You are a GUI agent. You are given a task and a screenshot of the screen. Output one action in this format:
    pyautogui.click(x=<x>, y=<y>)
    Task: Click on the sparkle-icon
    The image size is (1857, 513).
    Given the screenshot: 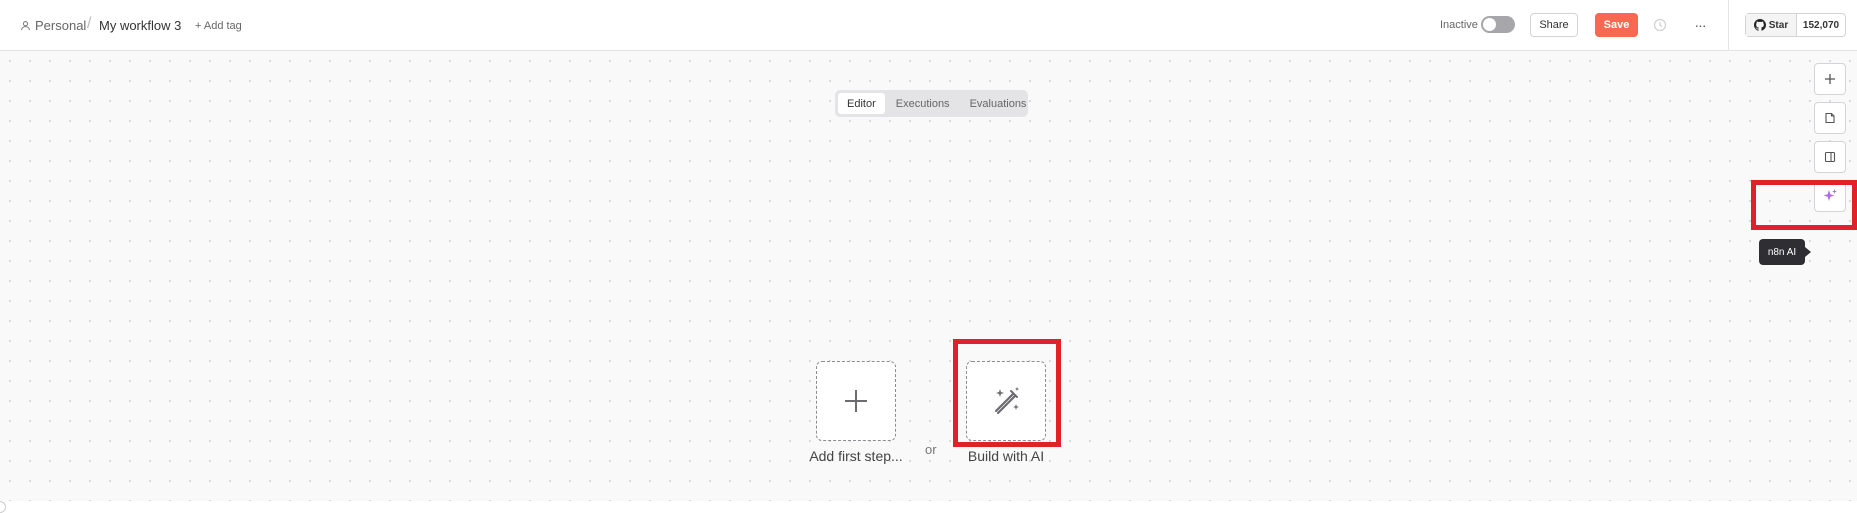 What is the action you would take?
    pyautogui.click(x=1830, y=195)
    